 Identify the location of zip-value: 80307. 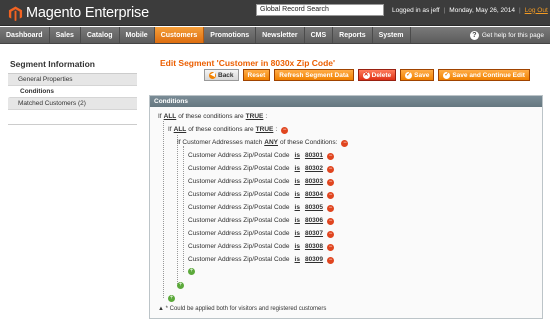
(314, 234).